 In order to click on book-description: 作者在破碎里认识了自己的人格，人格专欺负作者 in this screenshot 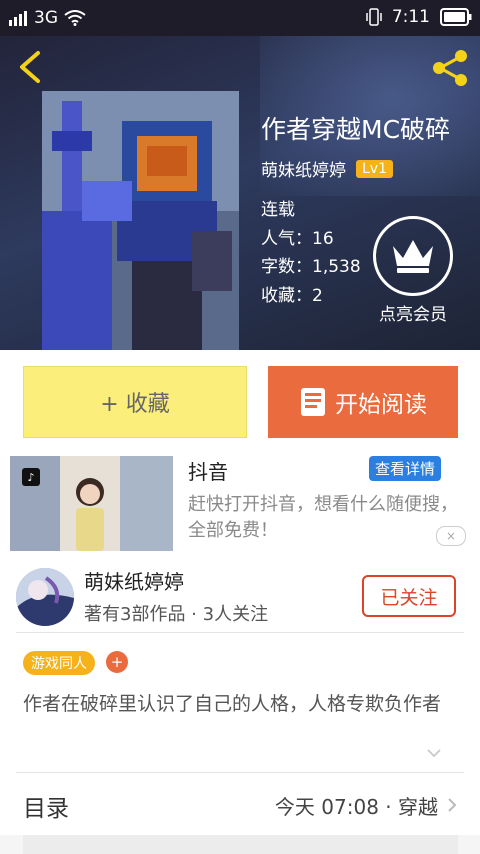, I will do `click(238, 704)`.